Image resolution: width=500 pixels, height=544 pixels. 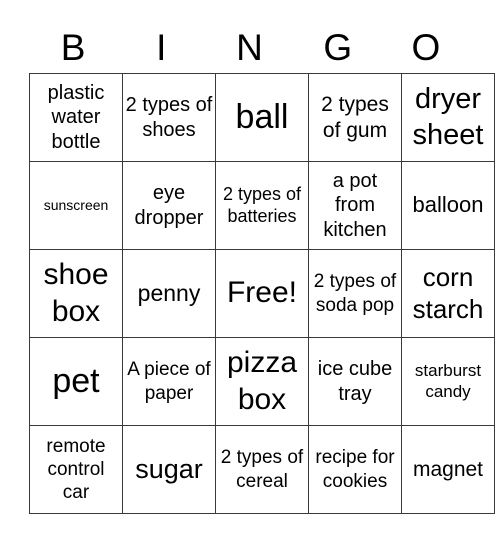 What do you see at coordinates (448, 293) in the screenshot?
I see `bingo-cell: corn starch` at bounding box center [448, 293].